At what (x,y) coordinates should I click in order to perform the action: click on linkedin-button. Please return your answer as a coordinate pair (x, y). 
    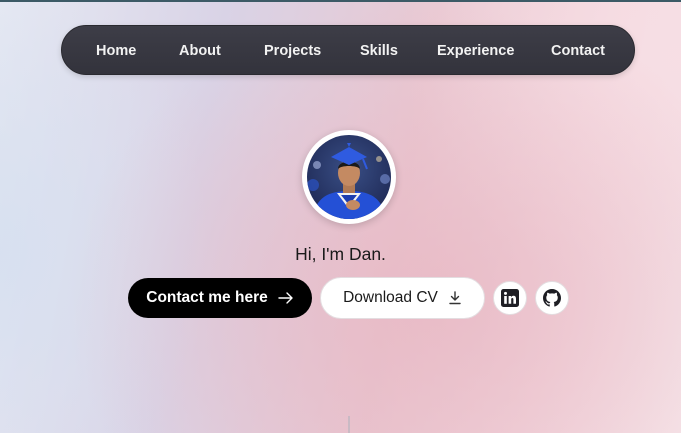
    Looking at the image, I should click on (510, 298).